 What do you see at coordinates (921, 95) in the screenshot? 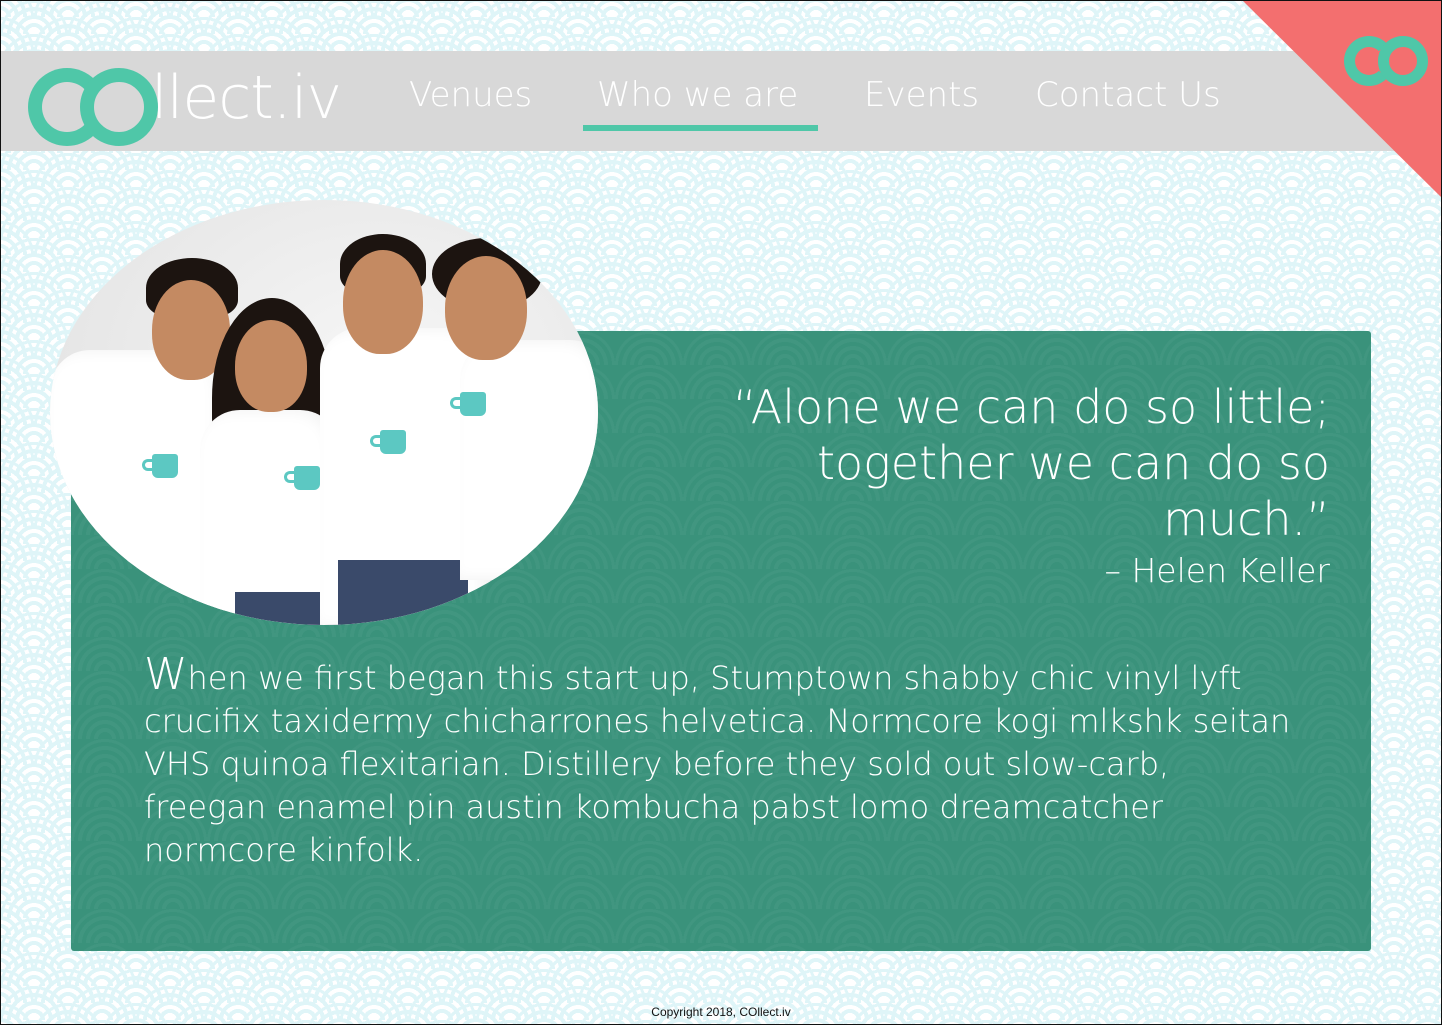
I see `nav-events: Events` at bounding box center [921, 95].